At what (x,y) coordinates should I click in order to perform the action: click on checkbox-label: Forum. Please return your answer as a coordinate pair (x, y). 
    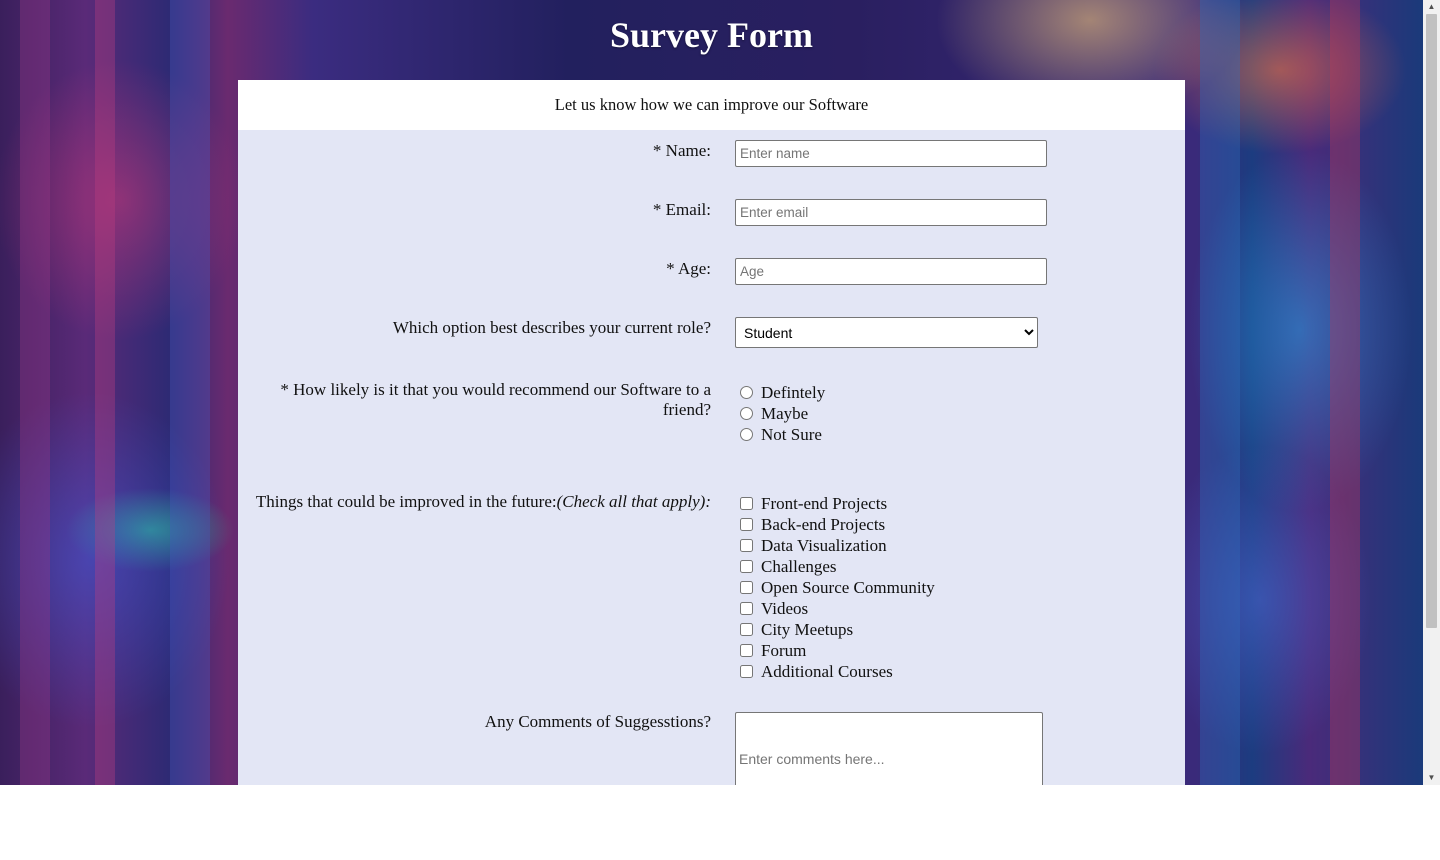
    Looking at the image, I should click on (784, 650).